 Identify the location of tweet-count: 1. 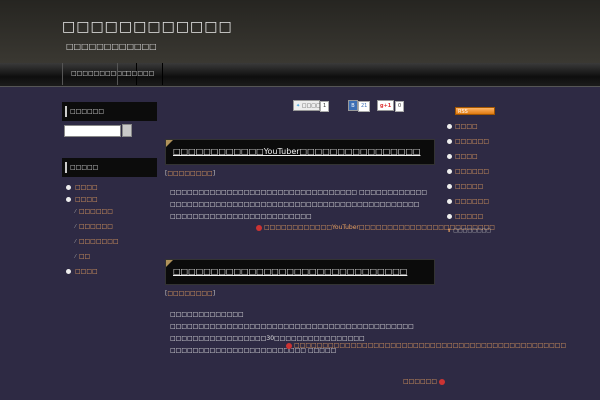
(325, 106).